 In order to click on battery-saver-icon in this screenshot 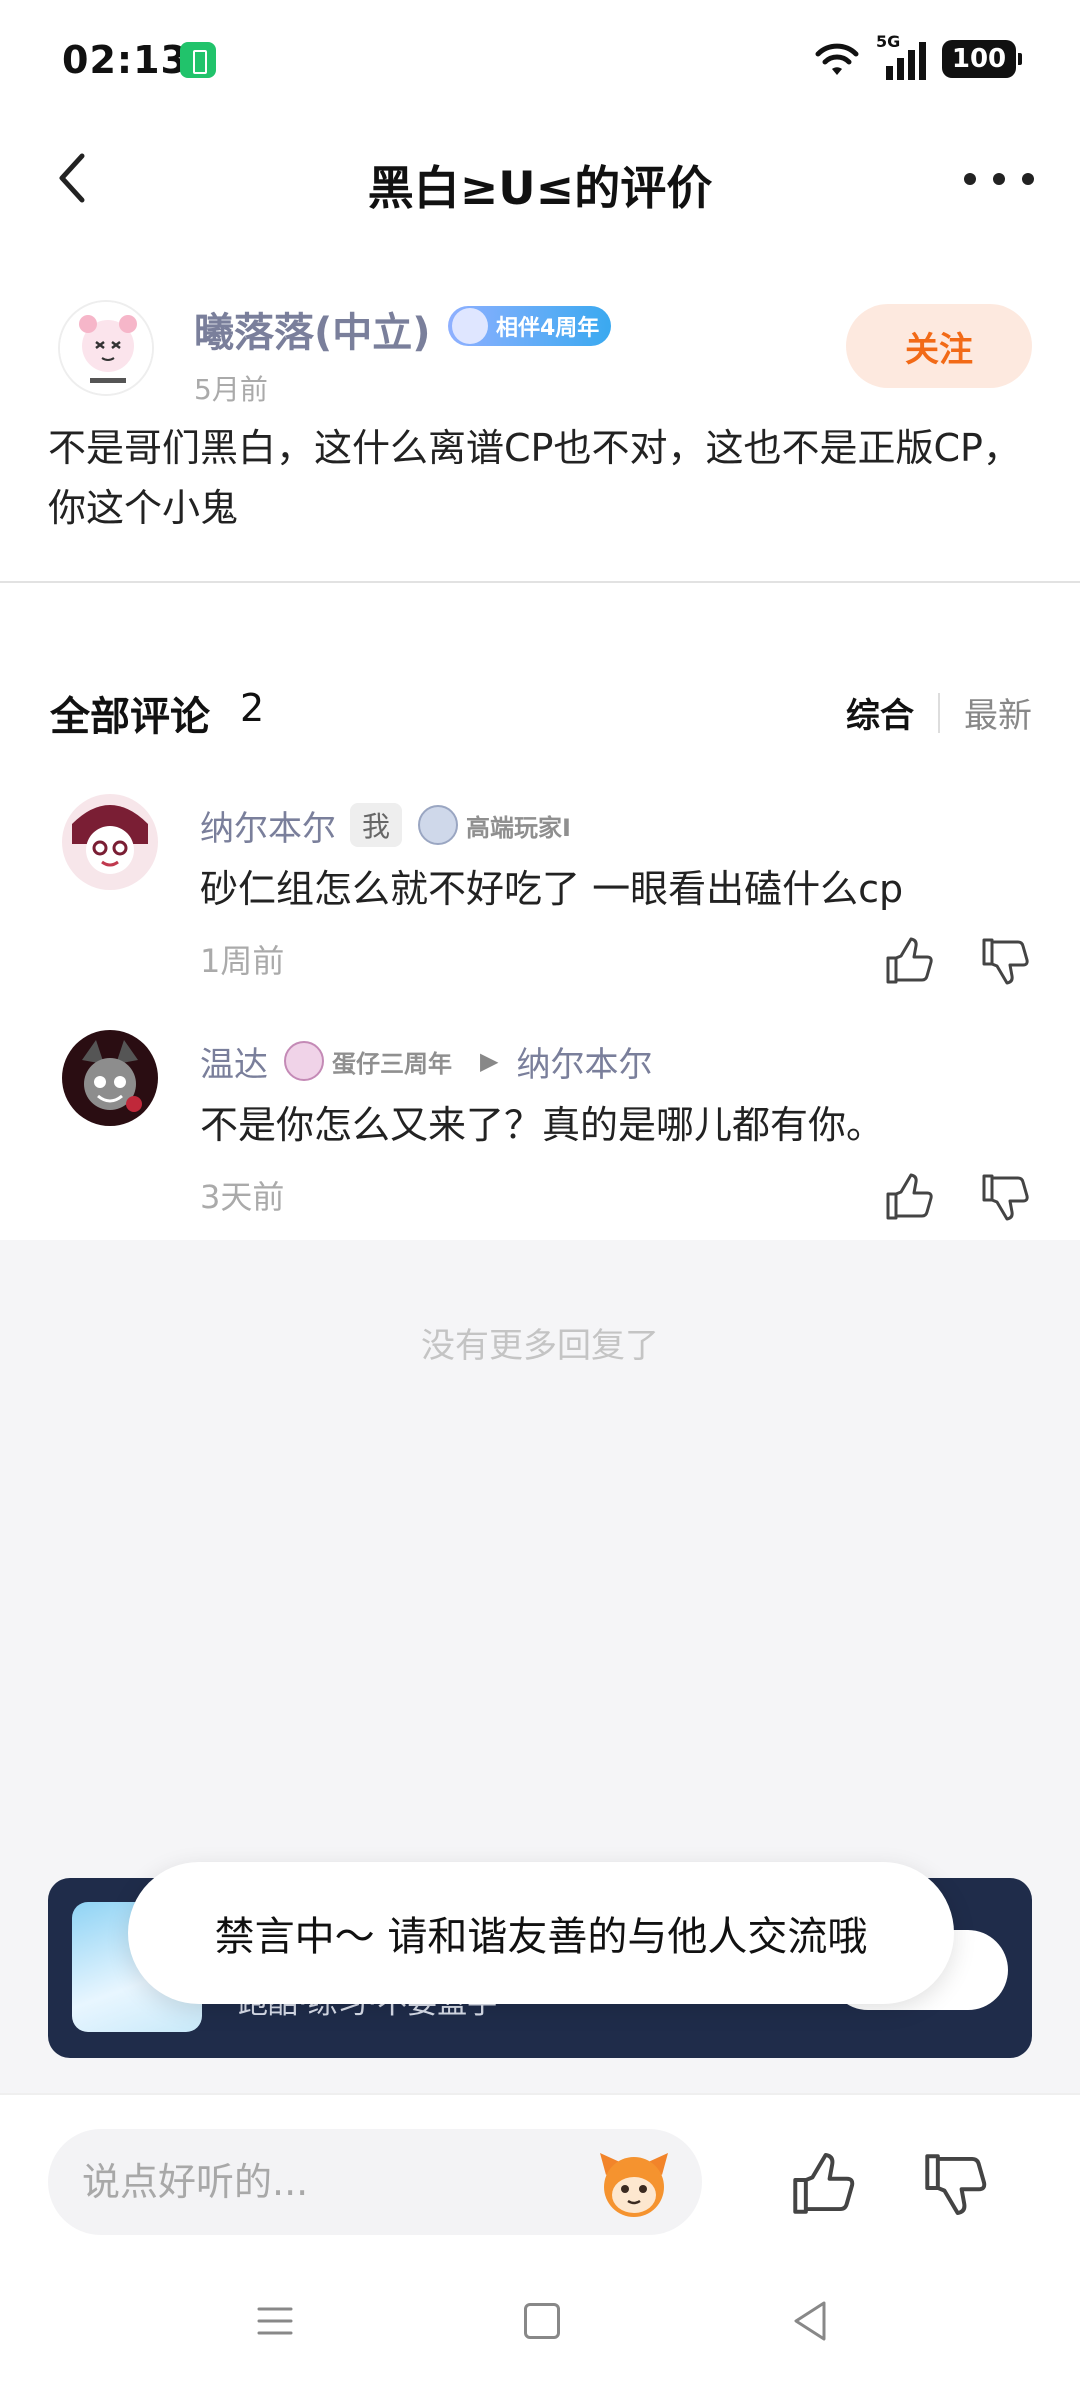, I will do `click(198, 60)`.